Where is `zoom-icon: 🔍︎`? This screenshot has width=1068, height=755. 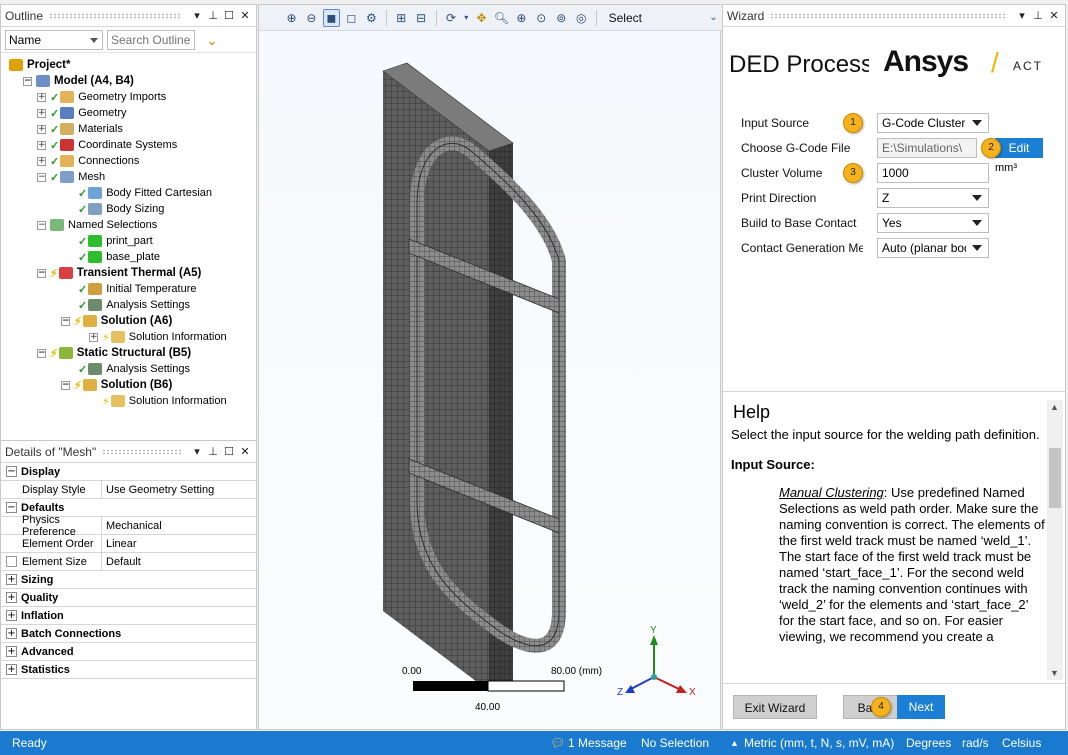
zoom-icon: 🔍︎ is located at coordinates (501, 18).